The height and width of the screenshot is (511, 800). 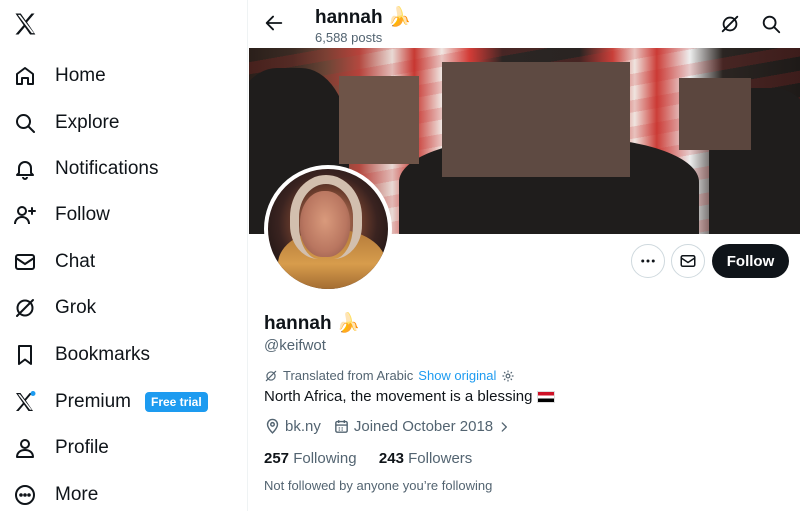 I want to click on home-icon, so click(x=25, y=76).